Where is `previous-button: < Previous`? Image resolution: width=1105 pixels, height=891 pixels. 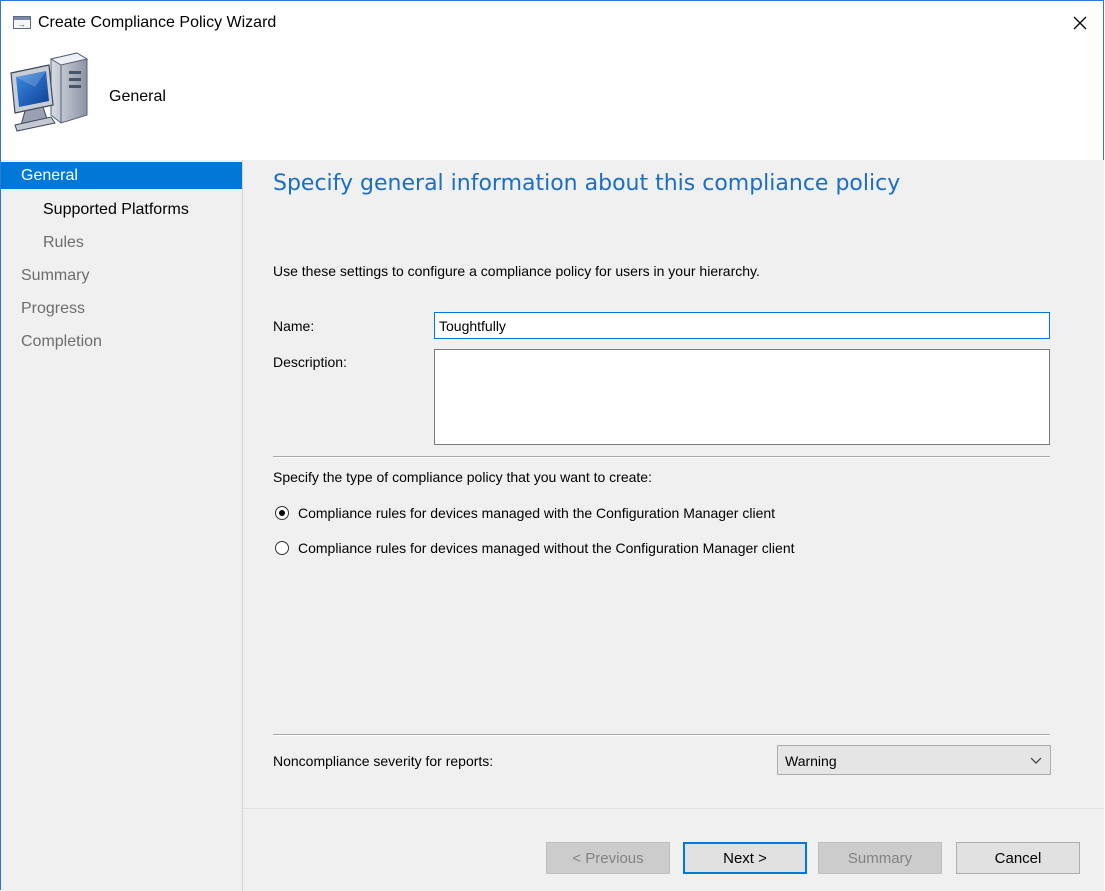 previous-button: < Previous is located at coordinates (608, 858).